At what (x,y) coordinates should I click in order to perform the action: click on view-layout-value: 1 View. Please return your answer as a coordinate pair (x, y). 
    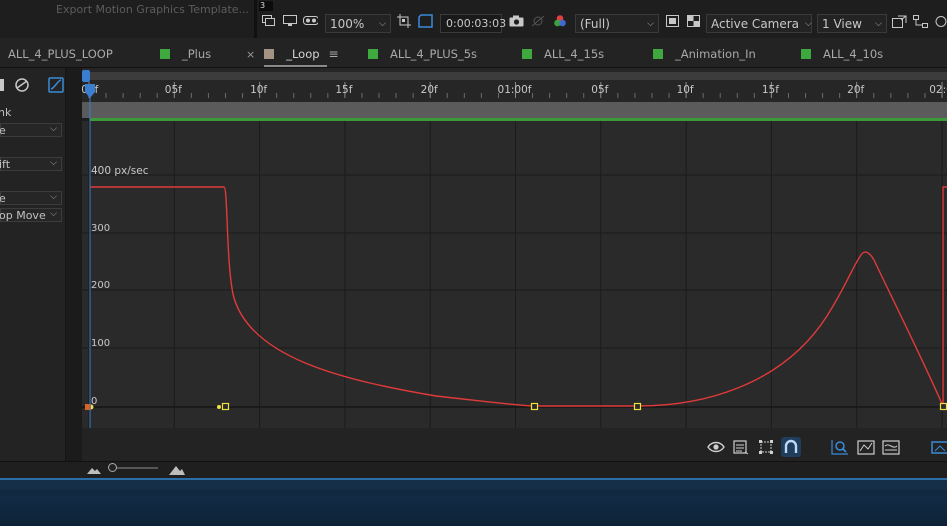
    Looking at the image, I should click on (842, 23).